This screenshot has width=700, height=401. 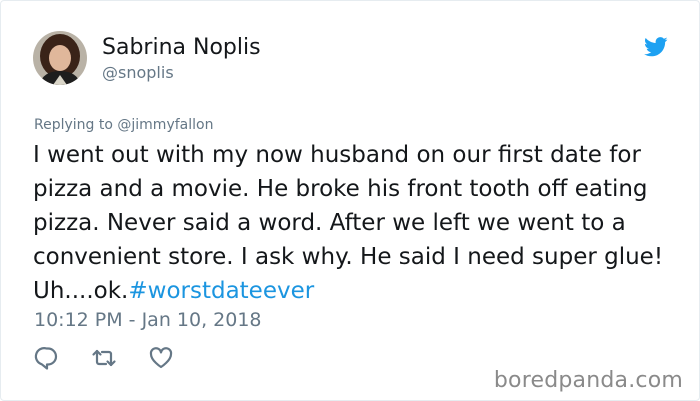 I want to click on avatar-image, so click(x=60, y=58).